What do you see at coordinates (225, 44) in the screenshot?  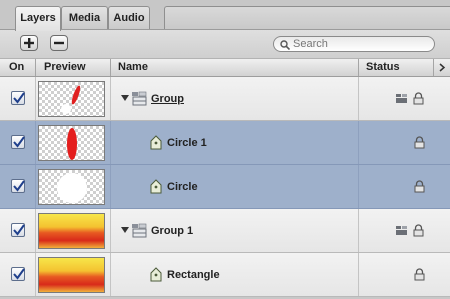 I see `toolbar: Search` at bounding box center [225, 44].